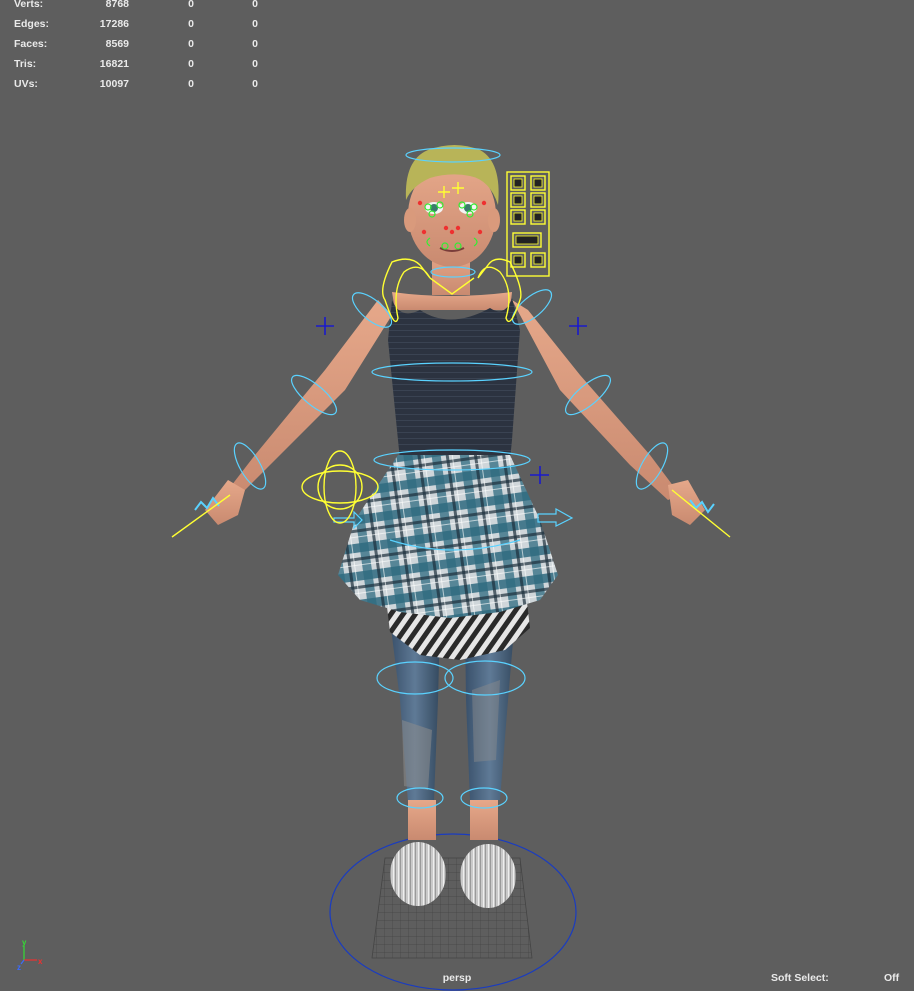 The image size is (914, 991). What do you see at coordinates (418, 874) in the screenshot?
I see `left-slipper` at bounding box center [418, 874].